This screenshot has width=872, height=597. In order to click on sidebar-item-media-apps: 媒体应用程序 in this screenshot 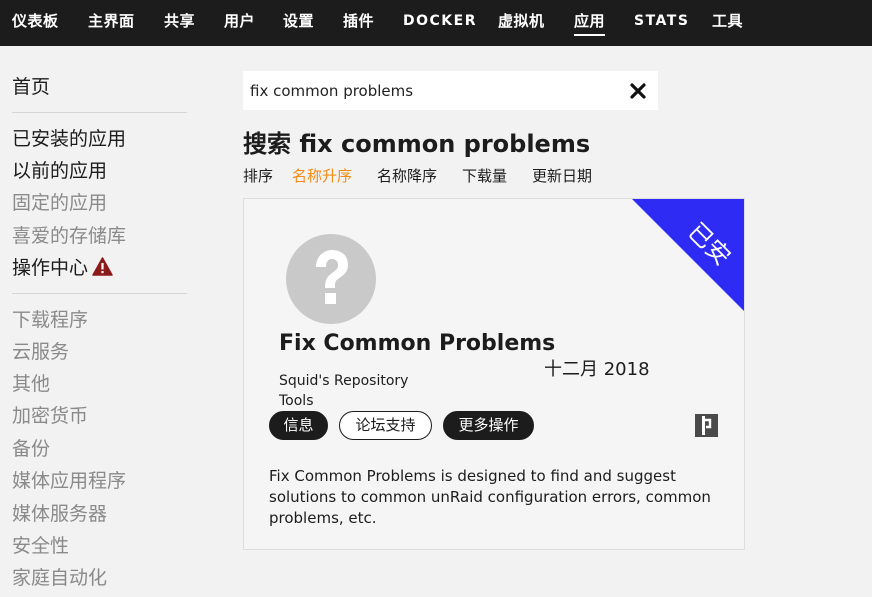, I will do `click(69, 479)`.